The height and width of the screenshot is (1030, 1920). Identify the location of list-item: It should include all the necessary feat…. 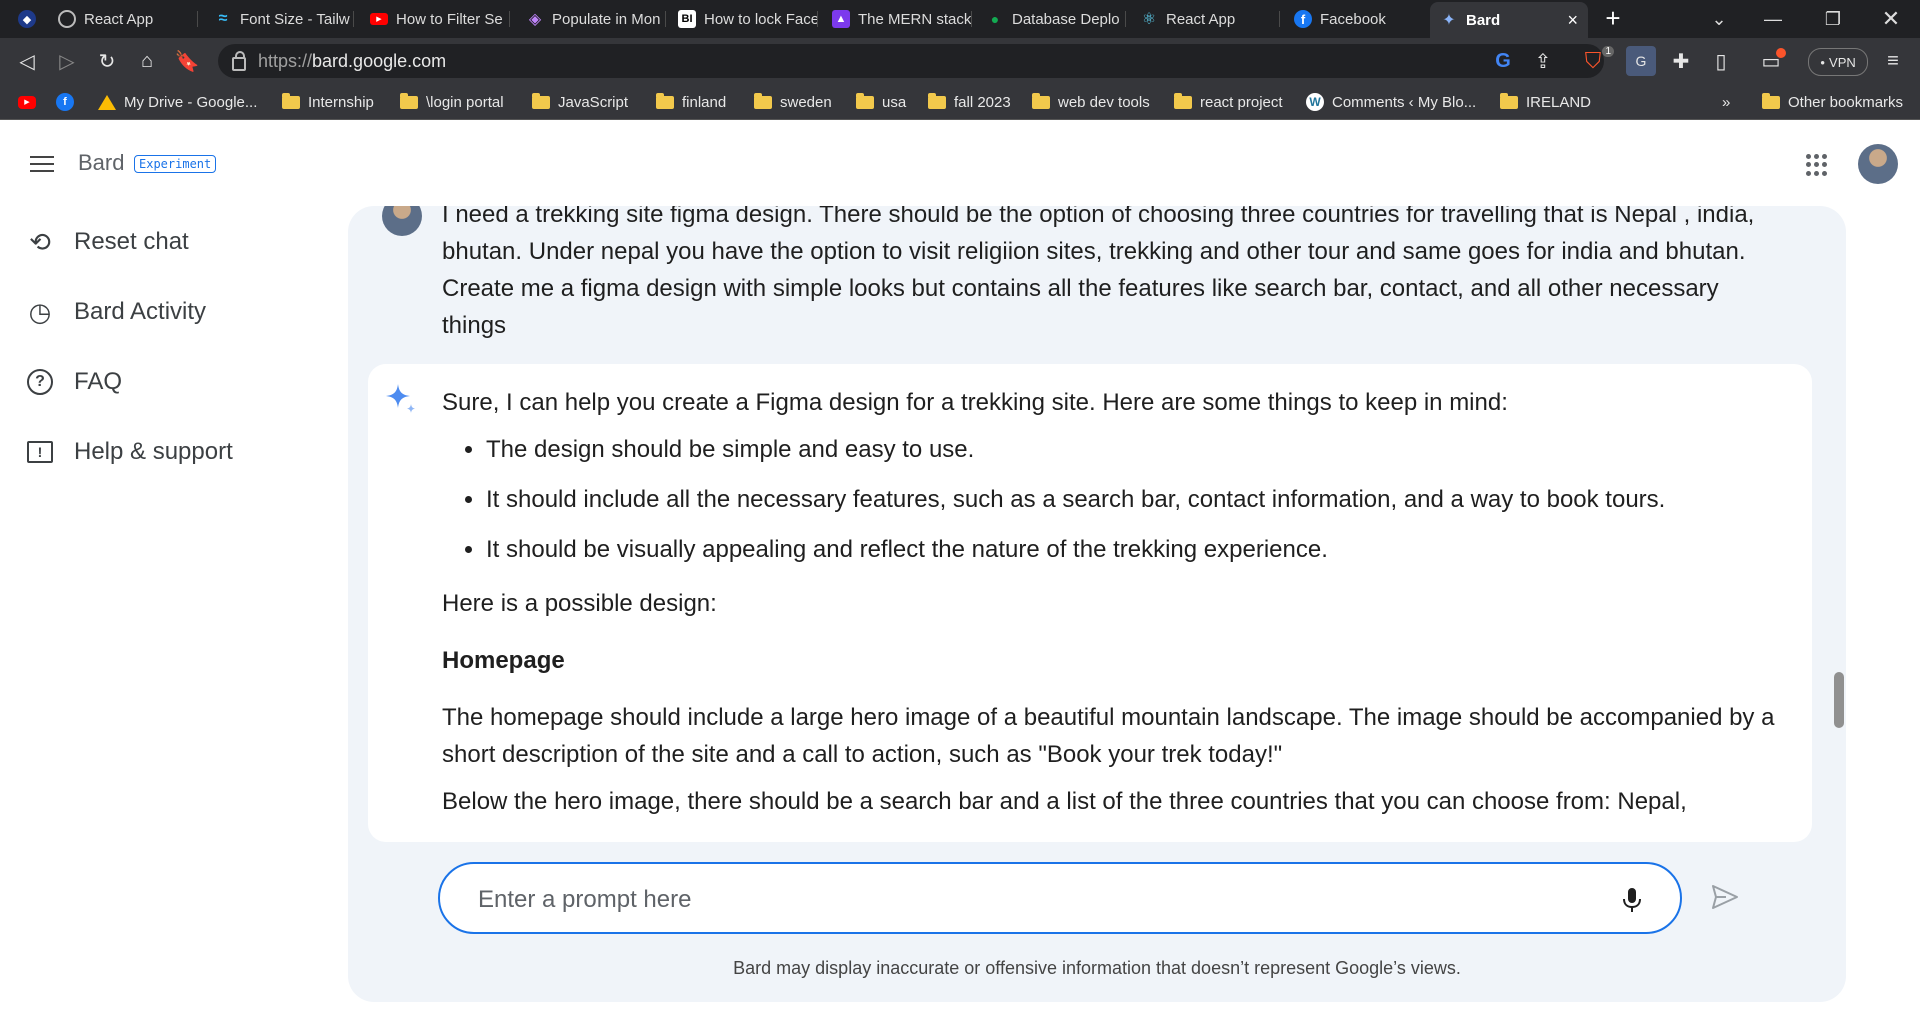
(1134, 500).